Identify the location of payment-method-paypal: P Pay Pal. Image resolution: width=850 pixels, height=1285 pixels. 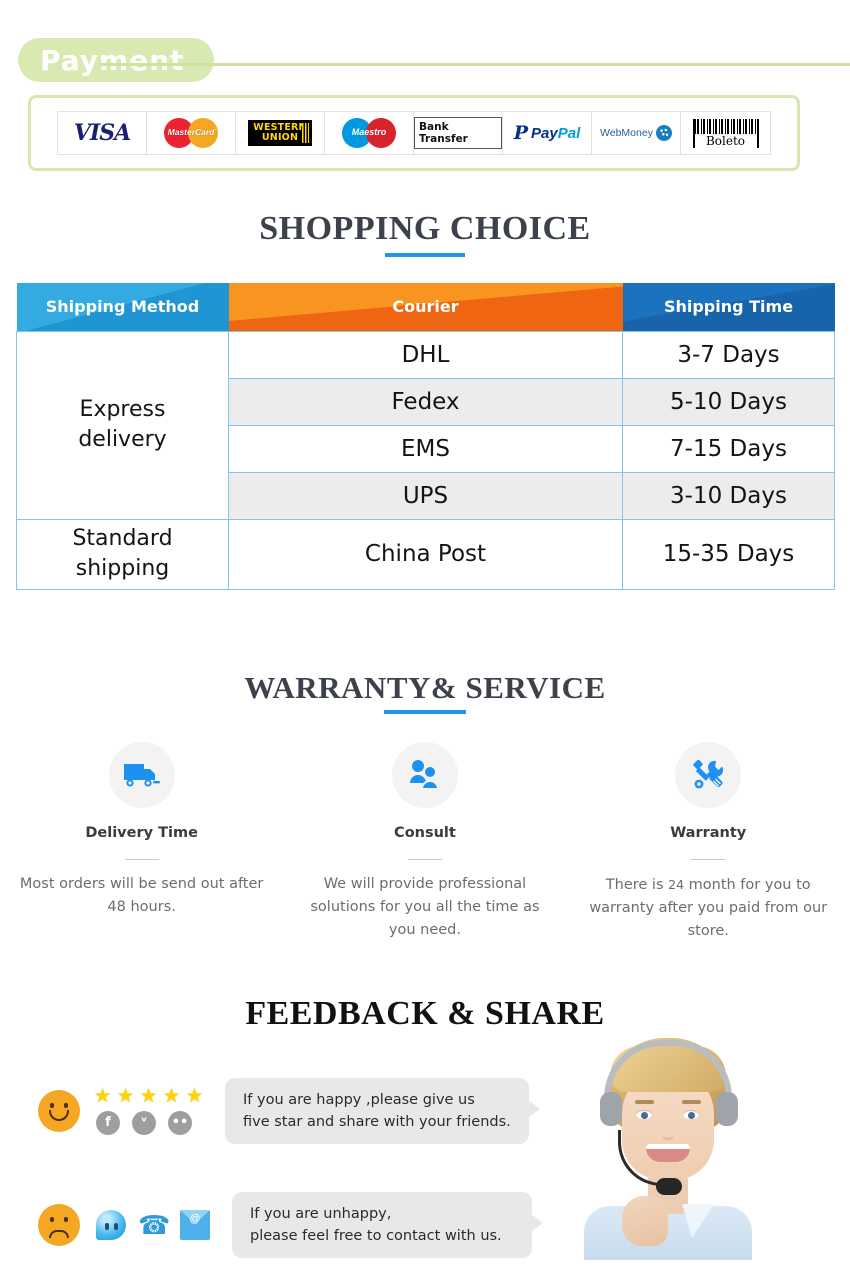
(547, 133).